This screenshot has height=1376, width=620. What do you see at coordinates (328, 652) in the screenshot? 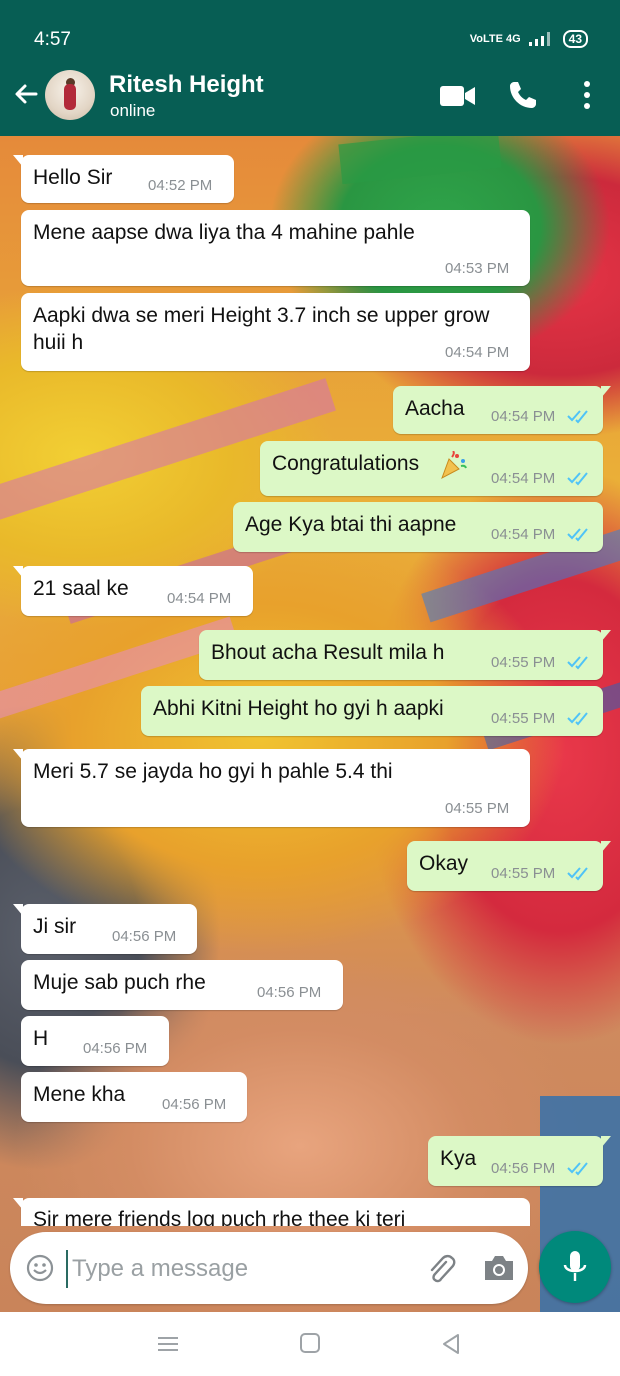
I see `message-text: Bhout acha Result mila h` at bounding box center [328, 652].